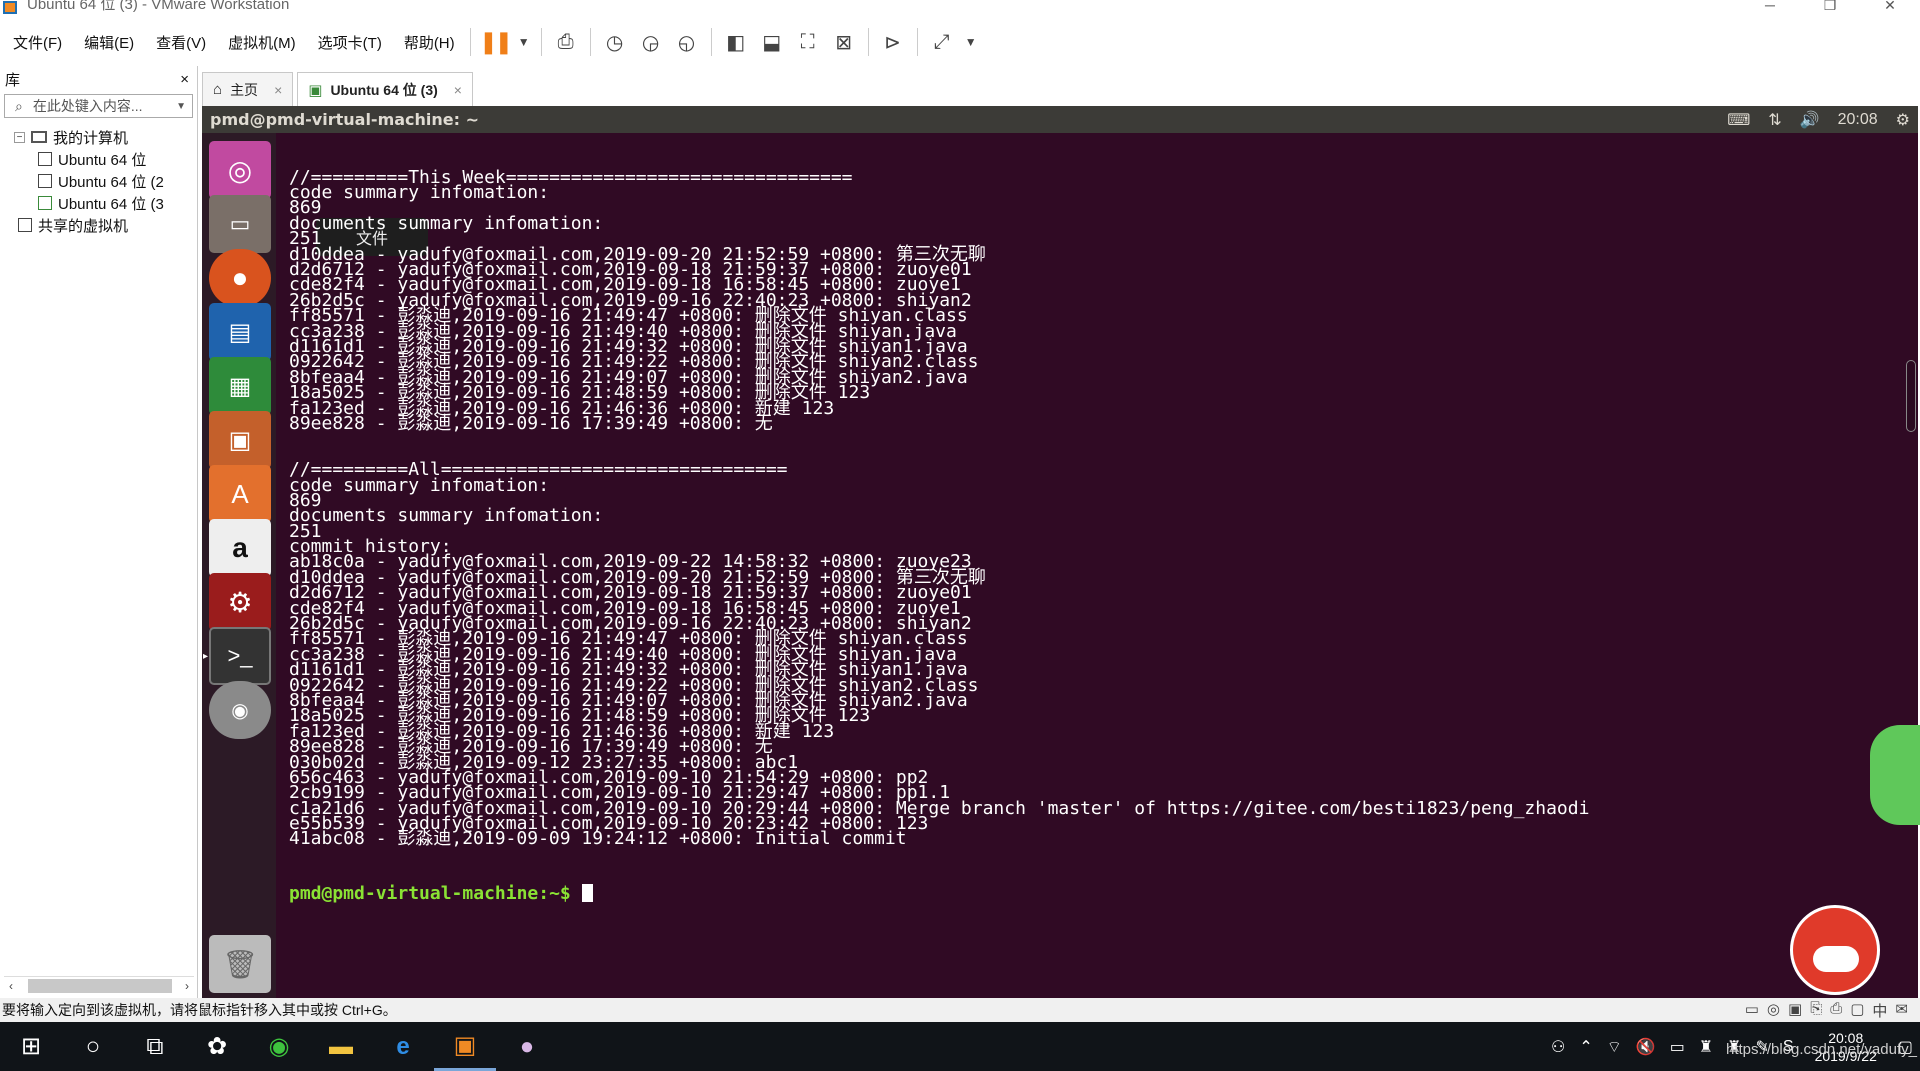 The image size is (1920, 1071). I want to click on task-view-icon: ⧉, so click(155, 1046).